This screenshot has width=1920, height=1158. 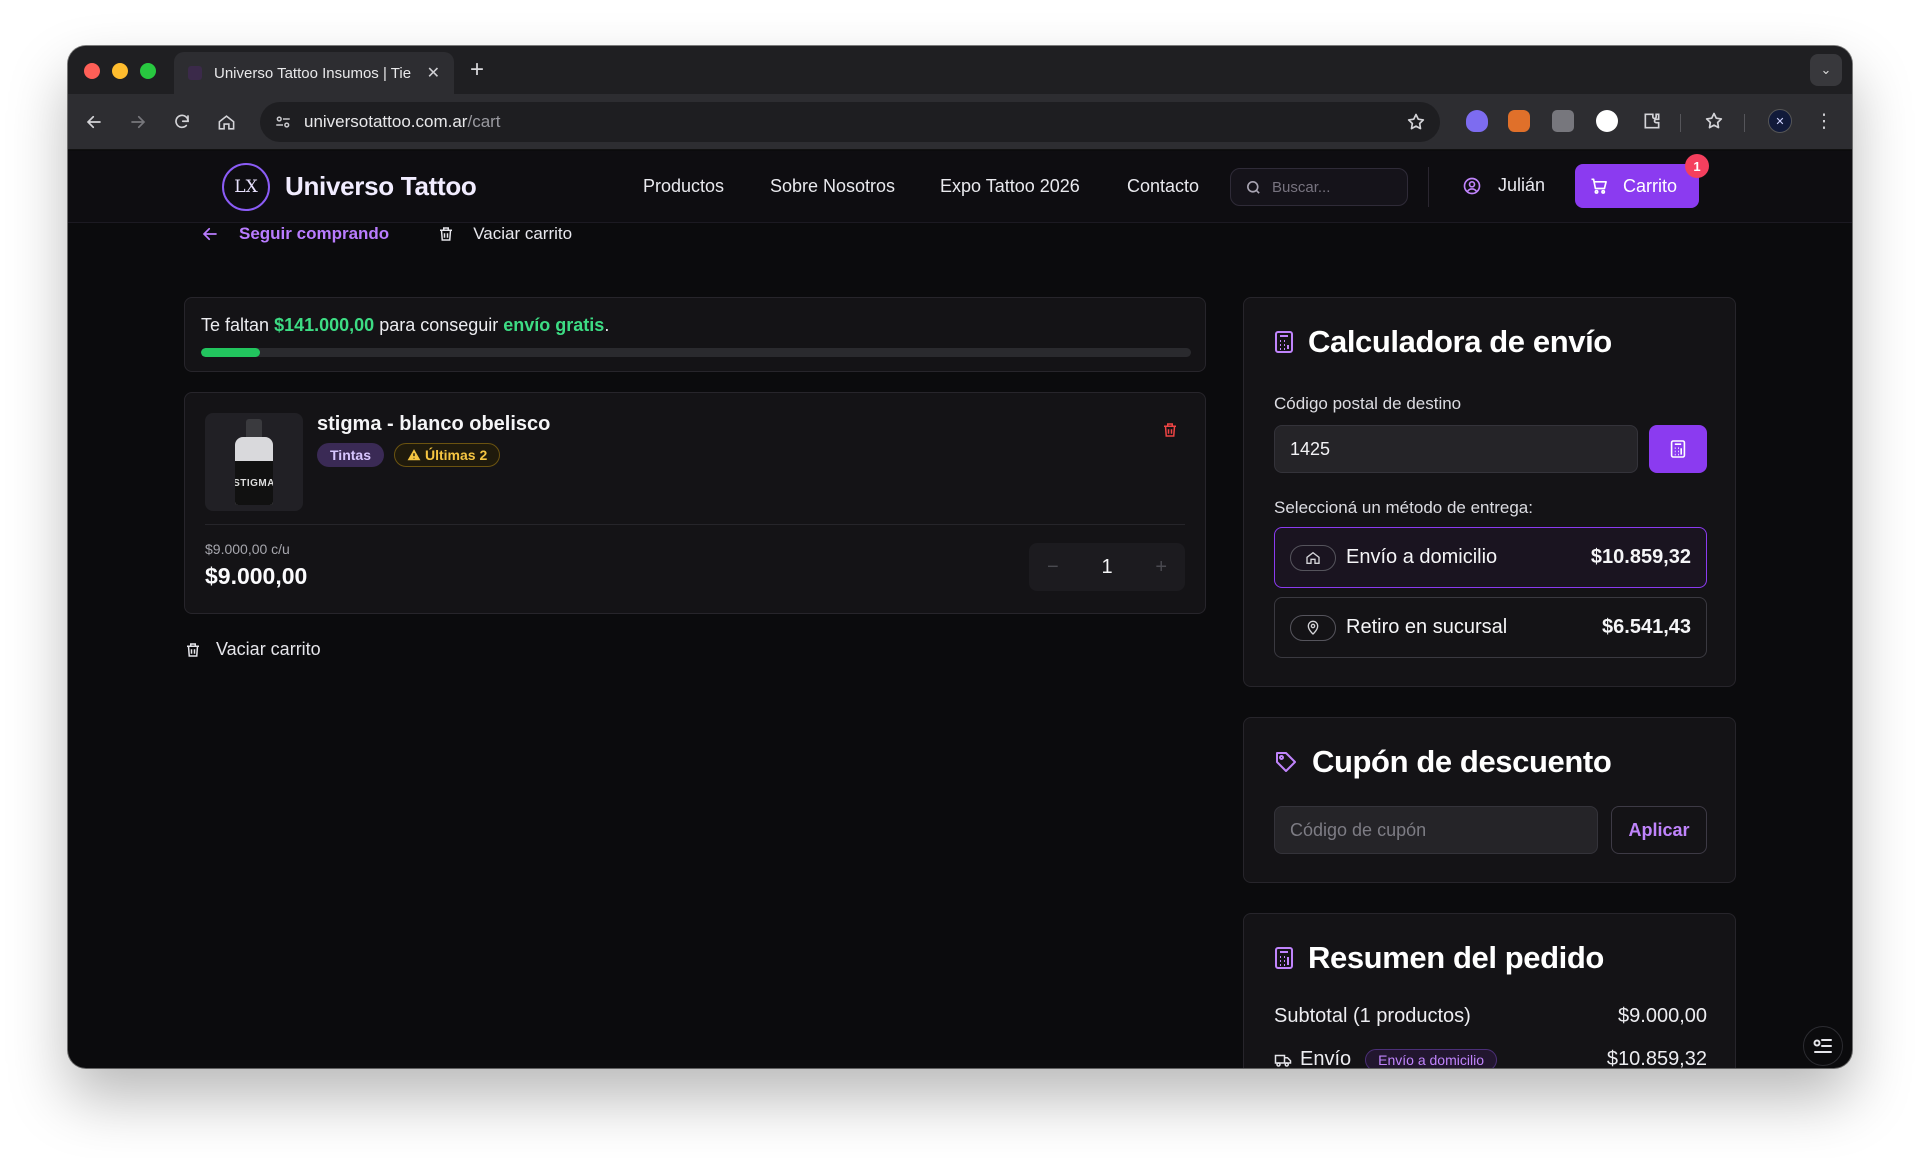 I want to click on clear-cart-bottom-button: Vaciar carrito, so click(x=252, y=649).